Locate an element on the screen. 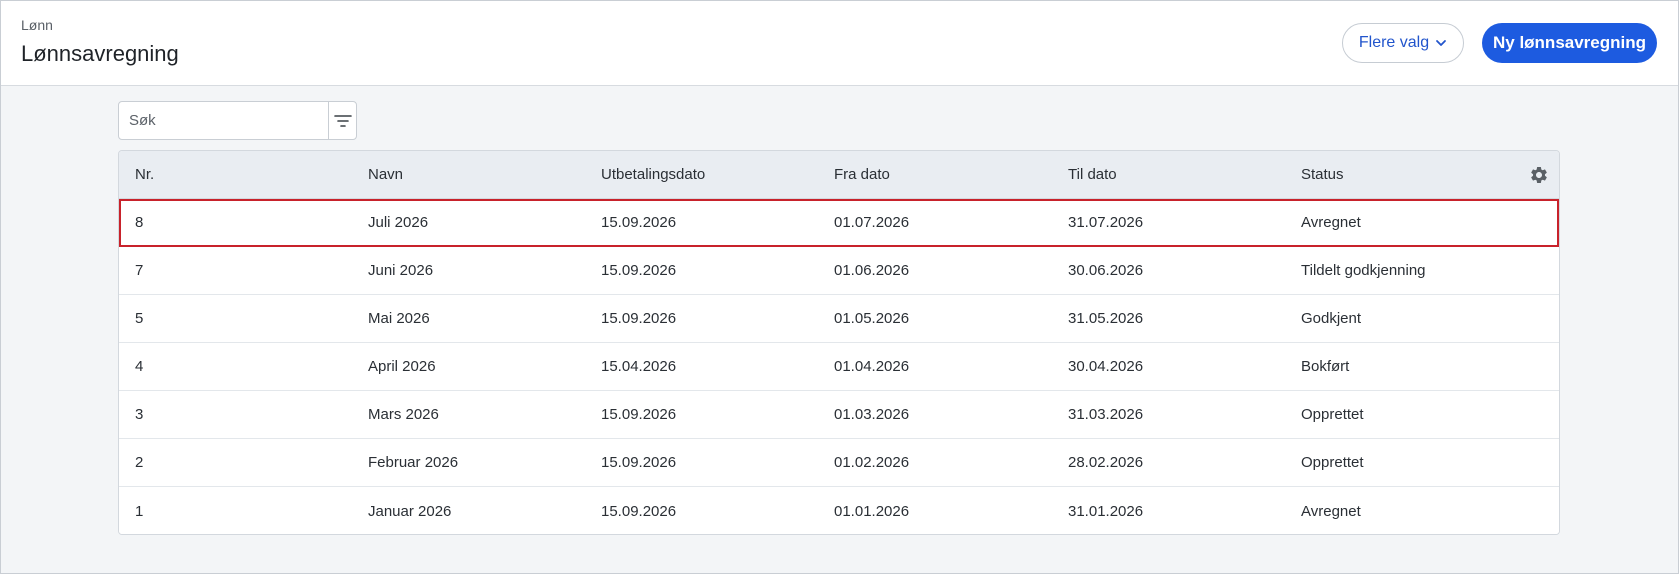  cell-til-dato: 28.02.2026 is located at coordinates (1106, 462).